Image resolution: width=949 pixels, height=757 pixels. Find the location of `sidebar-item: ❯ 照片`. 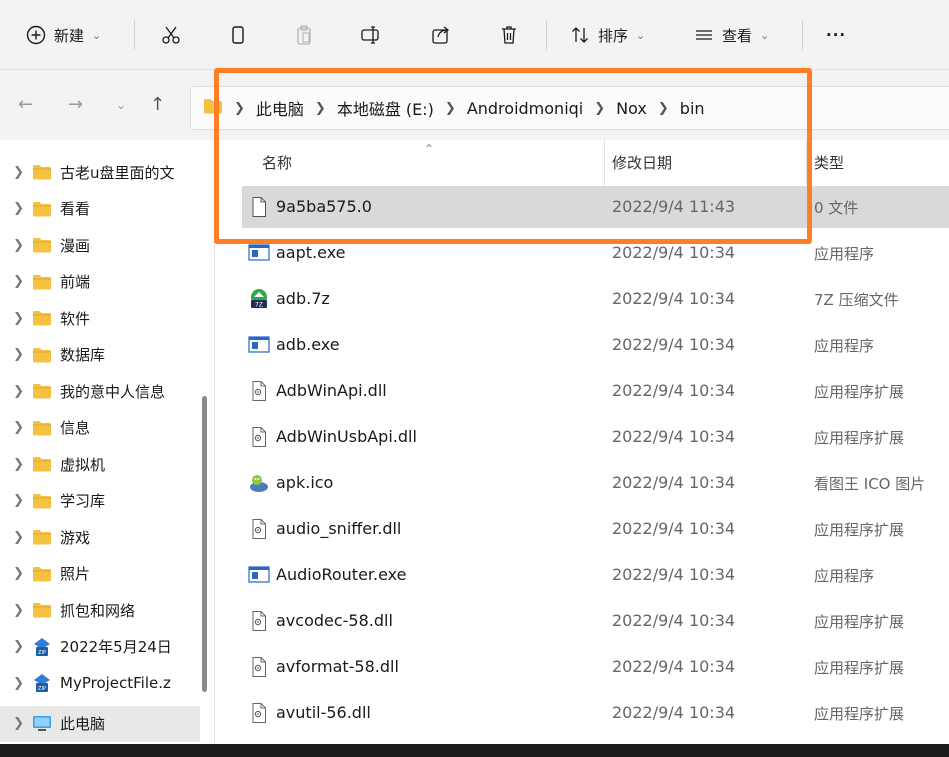

sidebar-item: ❯ 照片 is located at coordinates (100, 574).